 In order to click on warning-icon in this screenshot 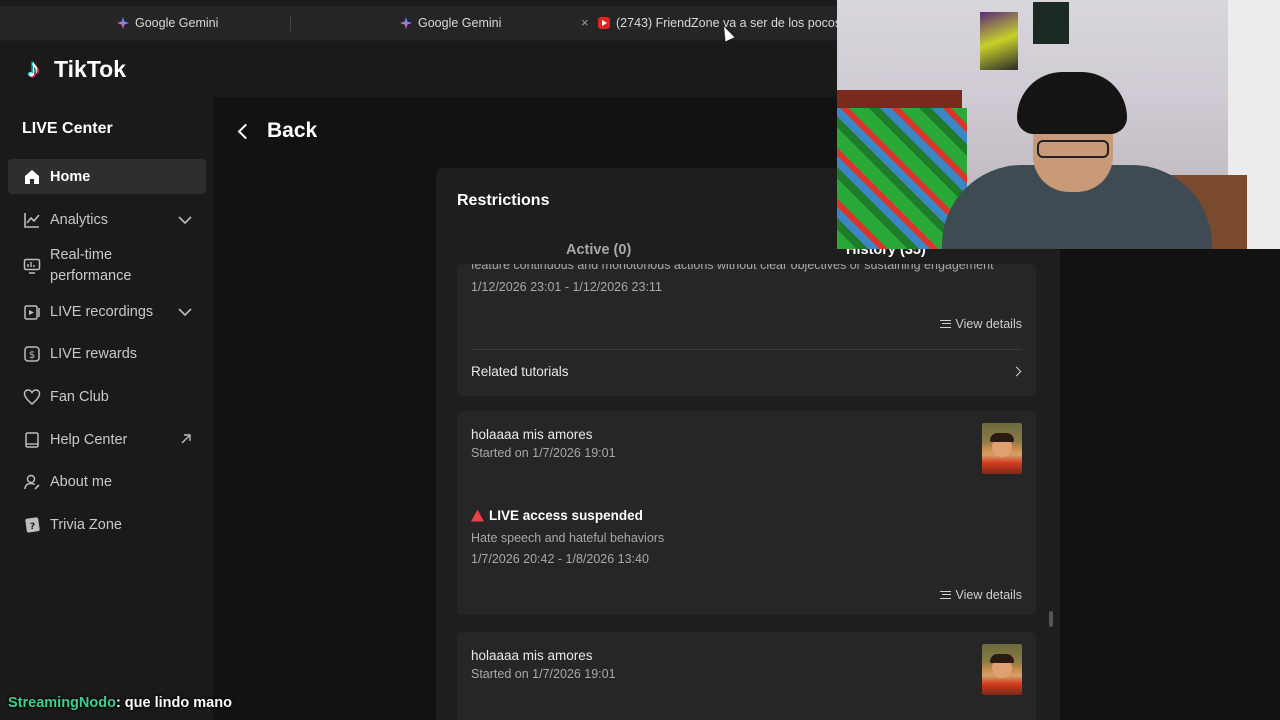, I will do `click(477, 515)`.